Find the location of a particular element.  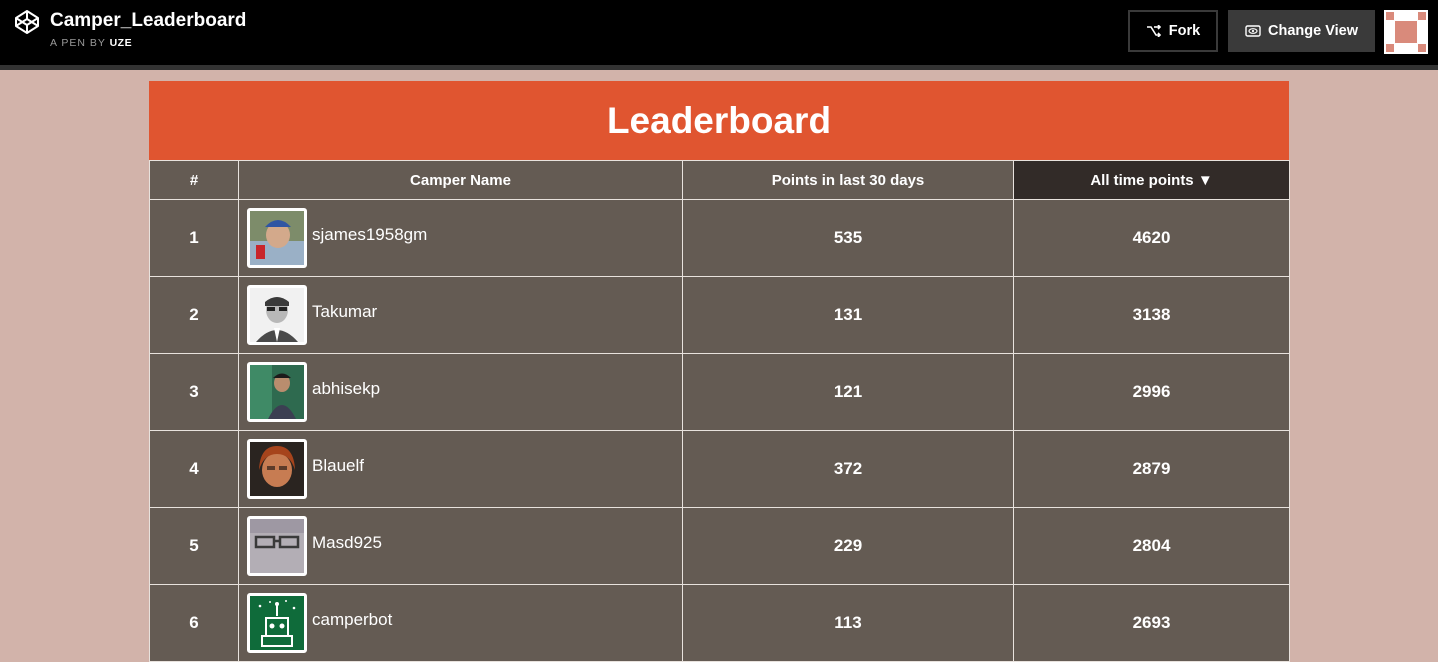

table-row: 2 Takumar 131 3138 is located at coordinates (719, 315).